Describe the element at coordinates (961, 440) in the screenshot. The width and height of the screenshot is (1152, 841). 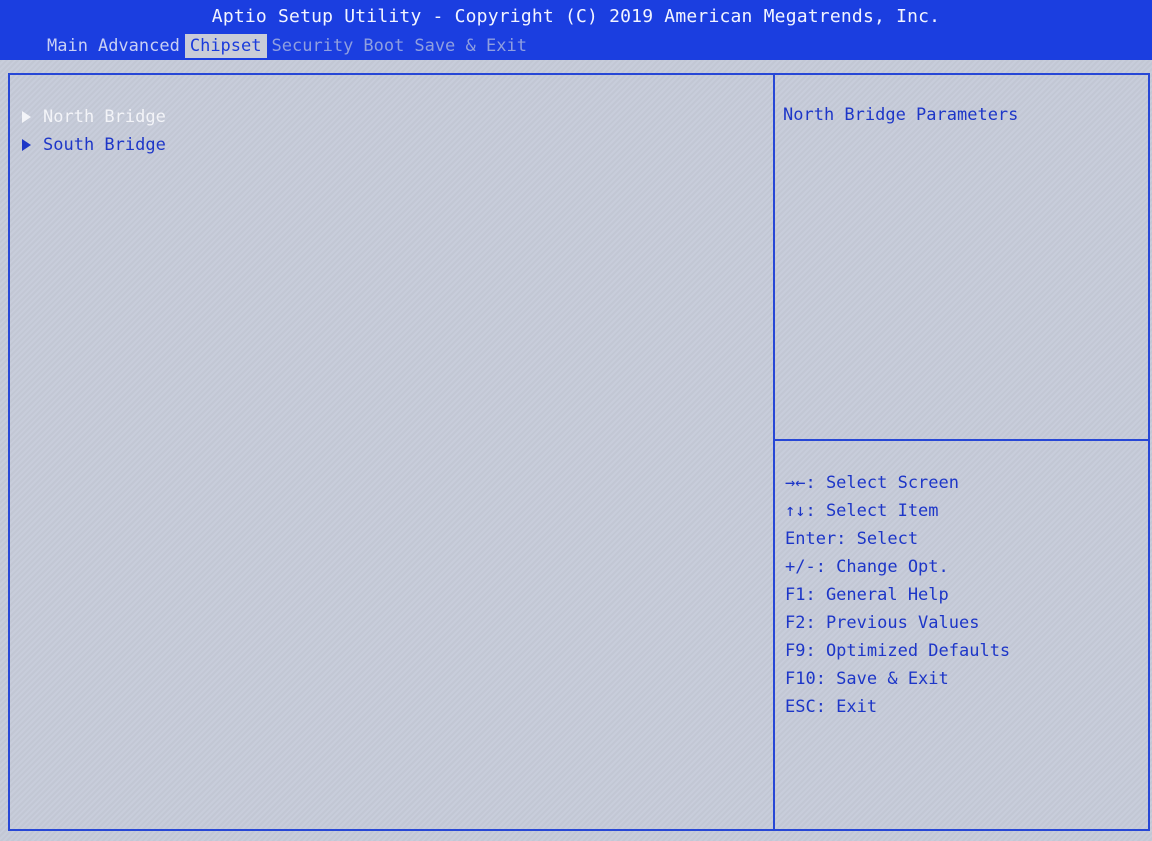
I see `help-divider` at that location.